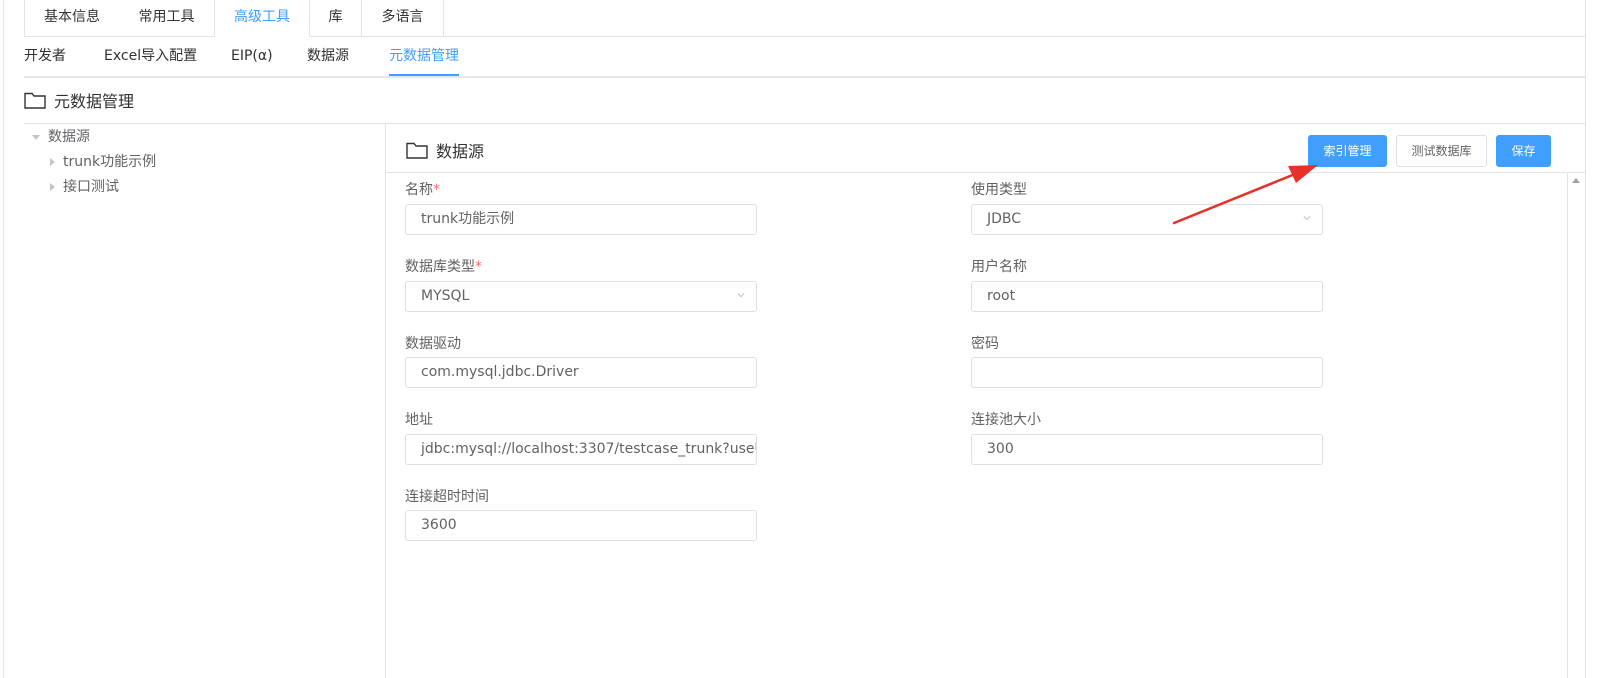  What do you see at coordinates (167, 18) in the screenshot?
I see `tab-common-tools: 常用工具` at bounding box center [167, 18].